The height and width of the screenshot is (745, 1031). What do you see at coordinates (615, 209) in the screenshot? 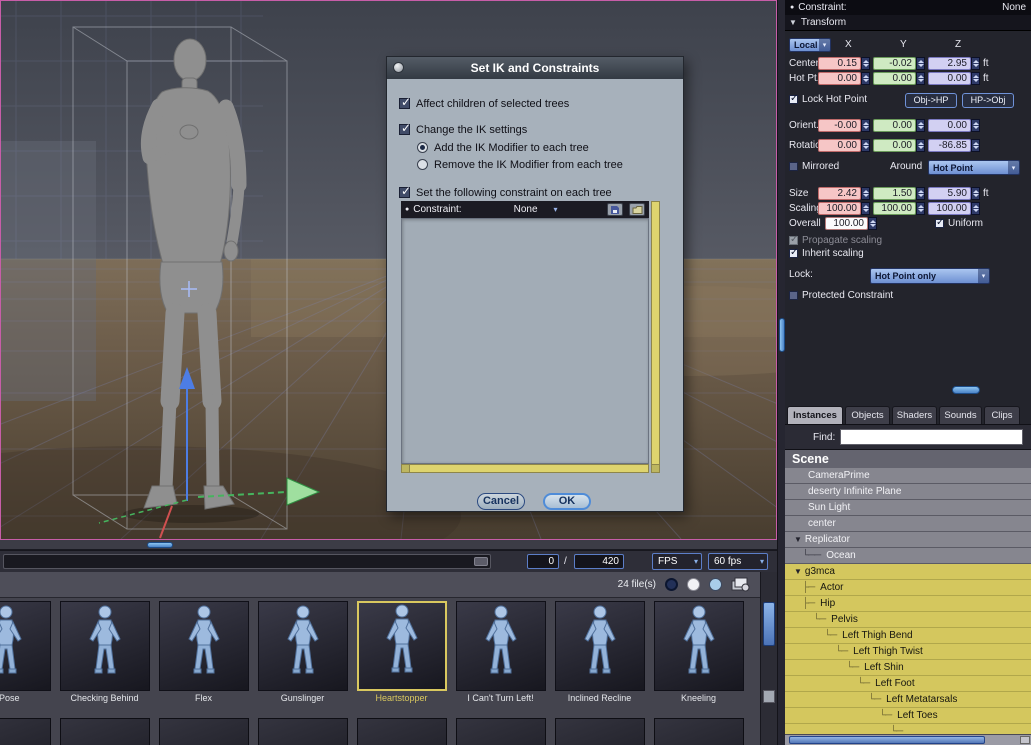
I see `save-constraint-button` at bounding box center [615, 209].